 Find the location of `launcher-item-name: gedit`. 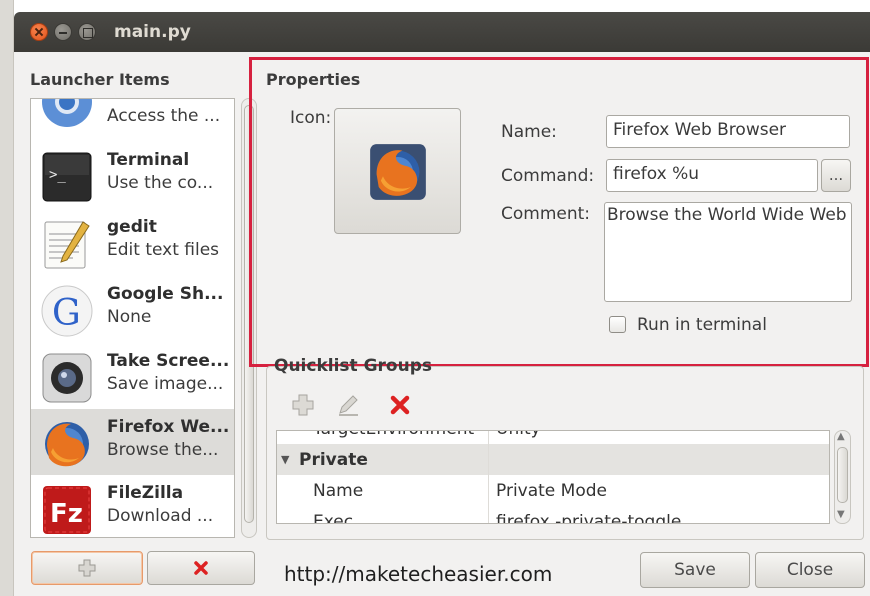

launcher-item-name: gedit is located at coordinates (132, 227).